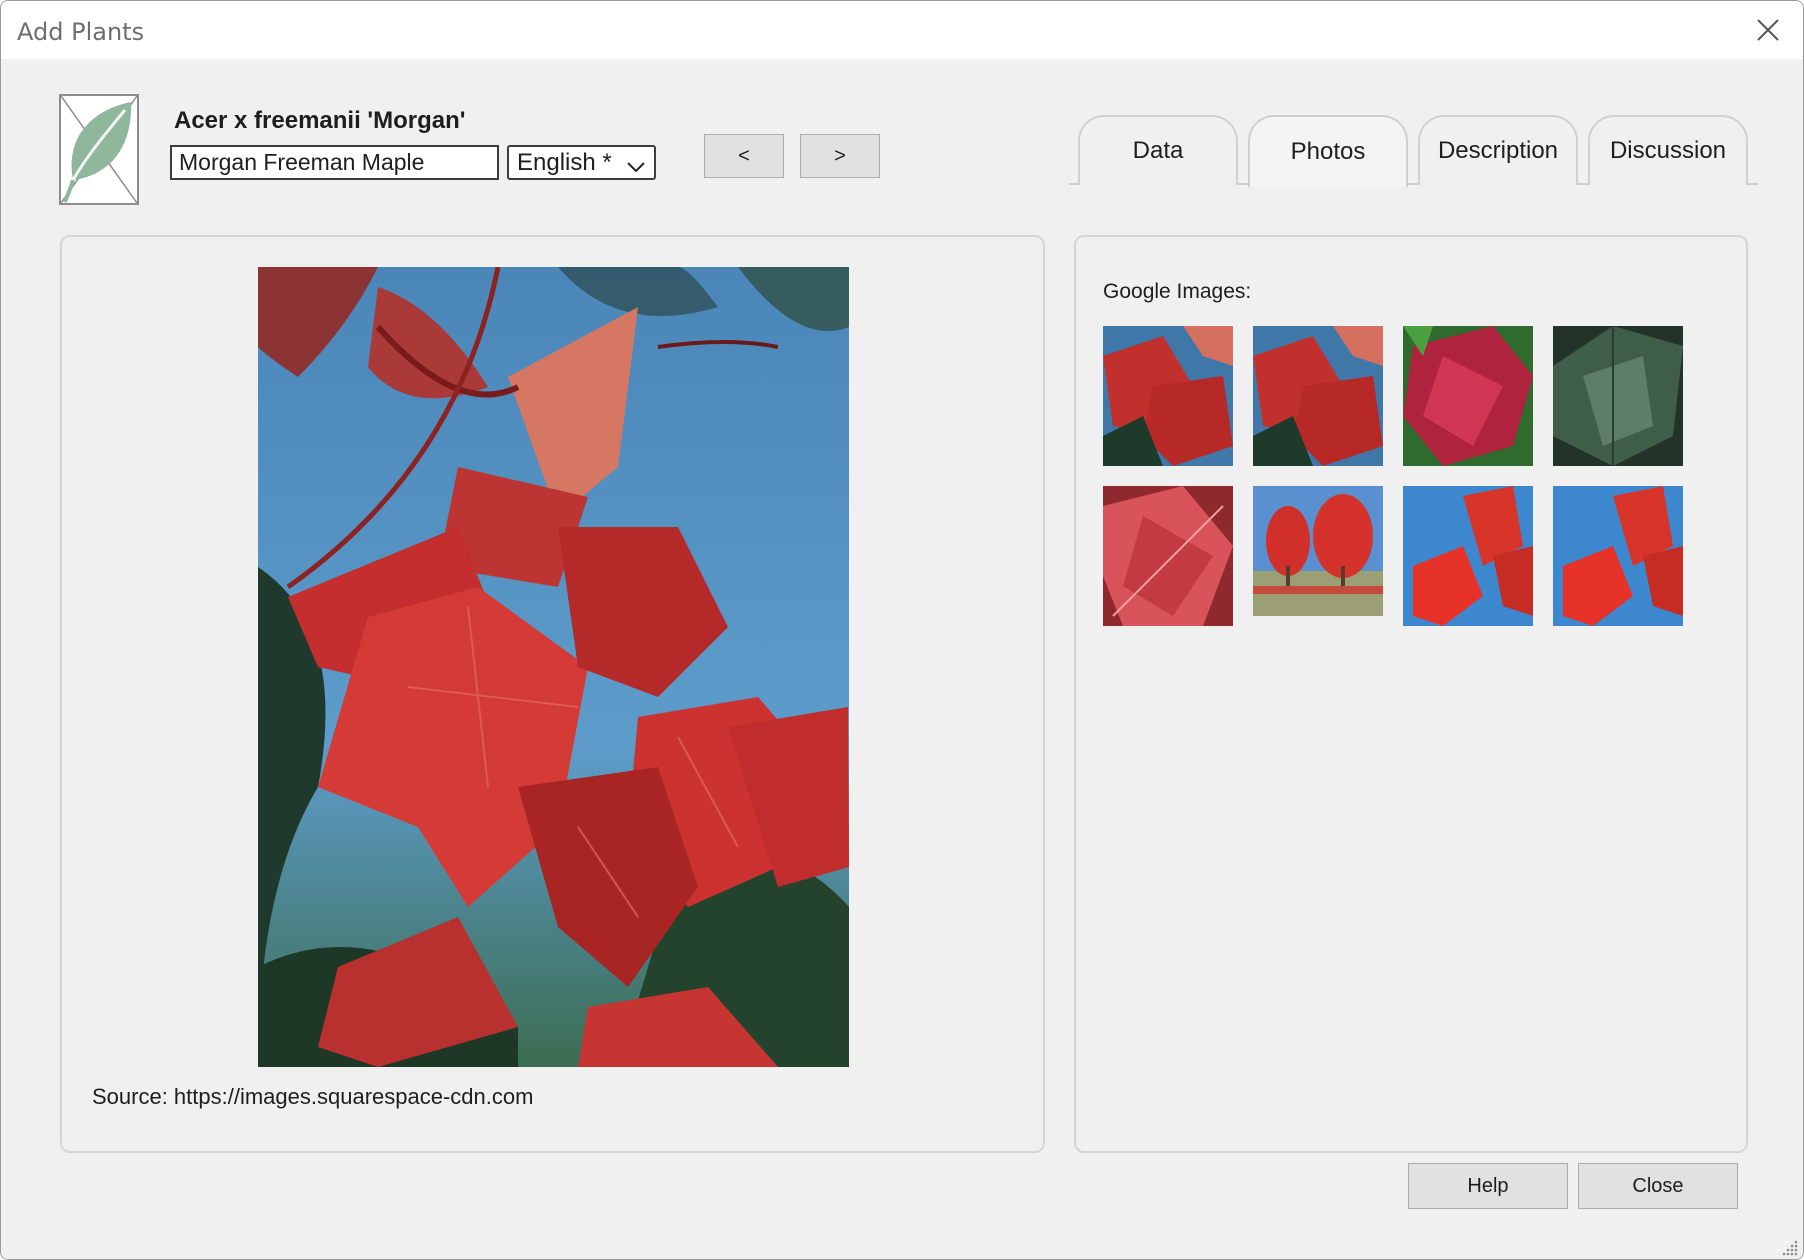 The image size is (1804, 1260). Describe the element at coordinates (320, 120) in the screenshot. I see `plant-botanical-name: Acer x freemanii 'Morgan'` at that location.